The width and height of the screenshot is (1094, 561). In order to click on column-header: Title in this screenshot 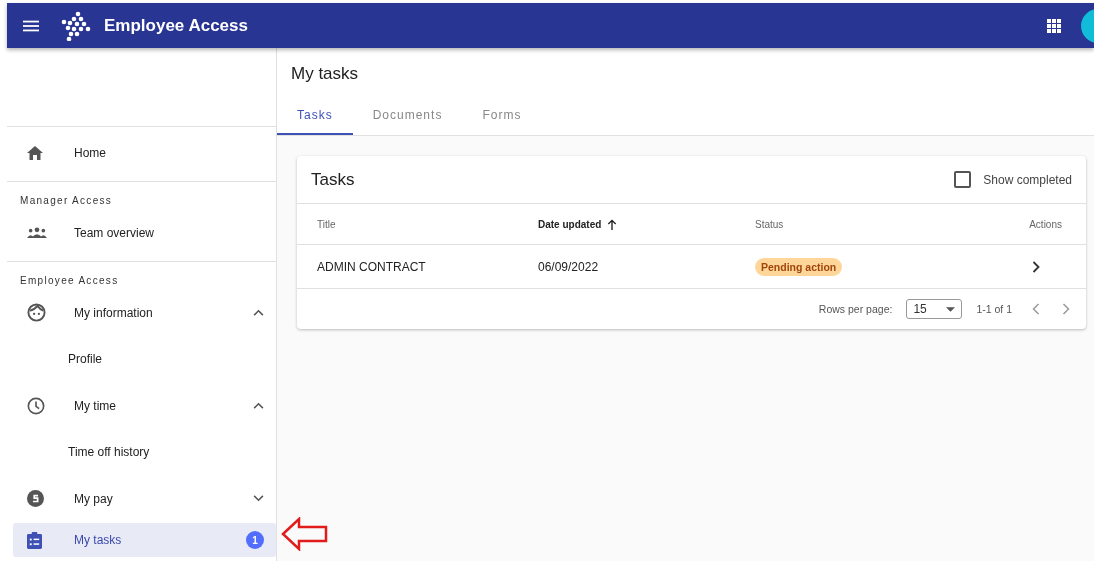, I will do `click(427, 224)`.